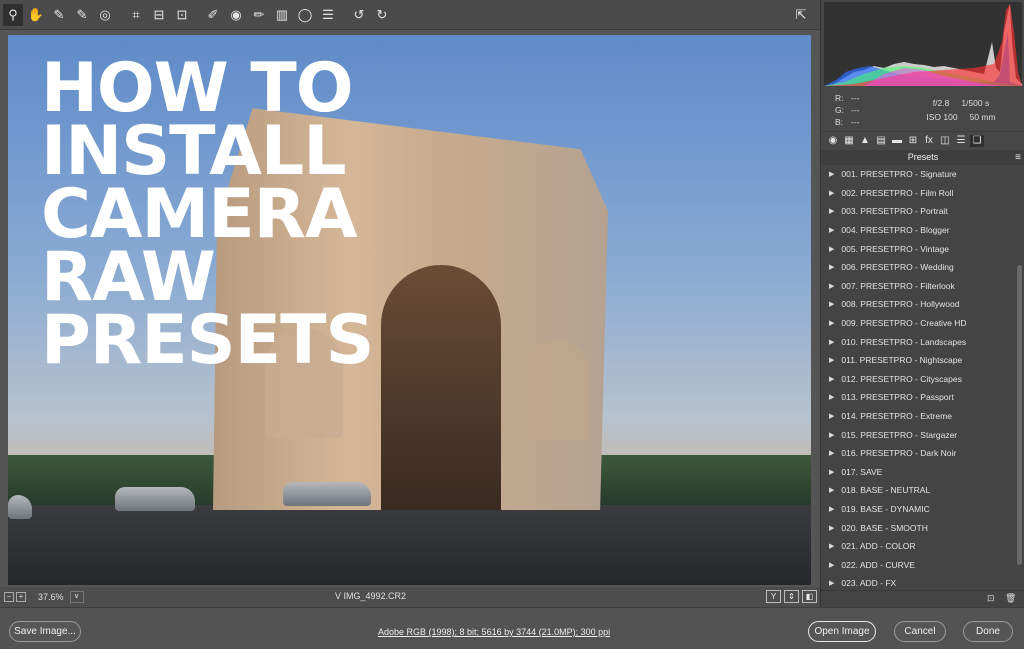 Image resolution: width=1024 pixels, height=649 pixels. Describe the element at coordinates (922, 248) in the screenshot. I see `preset-folder: ▶ 005. PRESETPRO - Vintage` at that location.